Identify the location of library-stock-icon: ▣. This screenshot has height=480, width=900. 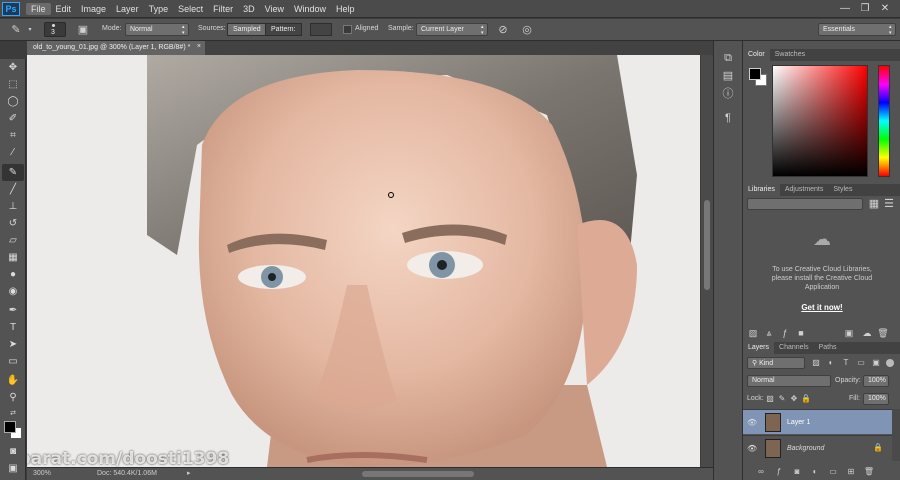
(849, 333).